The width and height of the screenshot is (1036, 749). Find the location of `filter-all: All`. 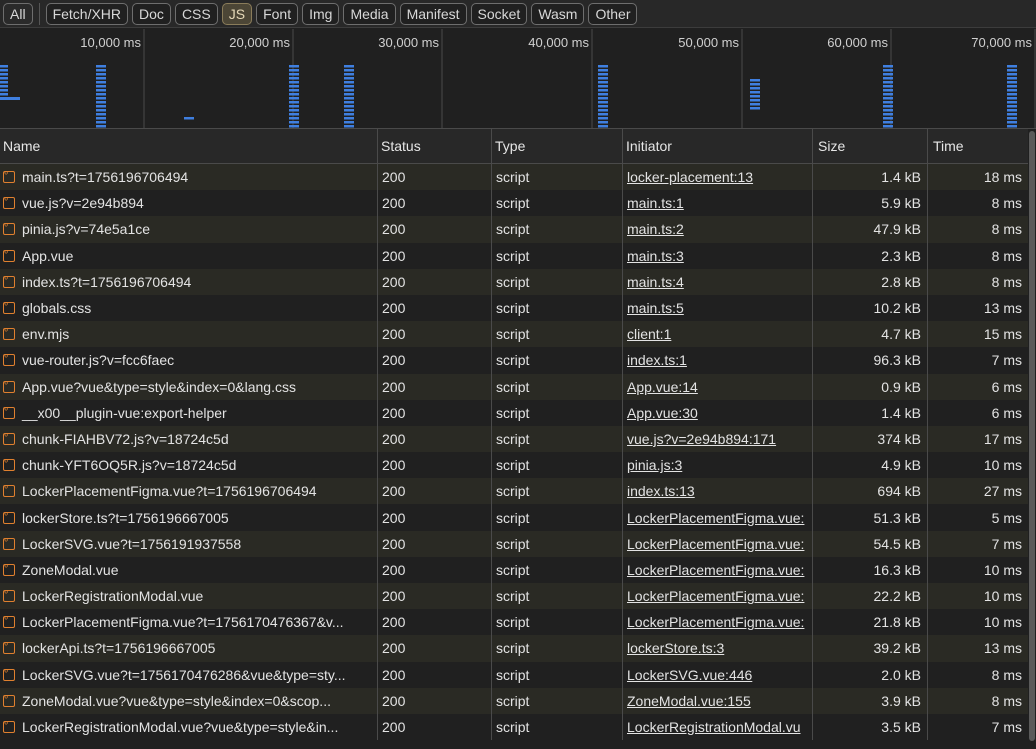

filter-all: All is located at coordinates (18, 13).